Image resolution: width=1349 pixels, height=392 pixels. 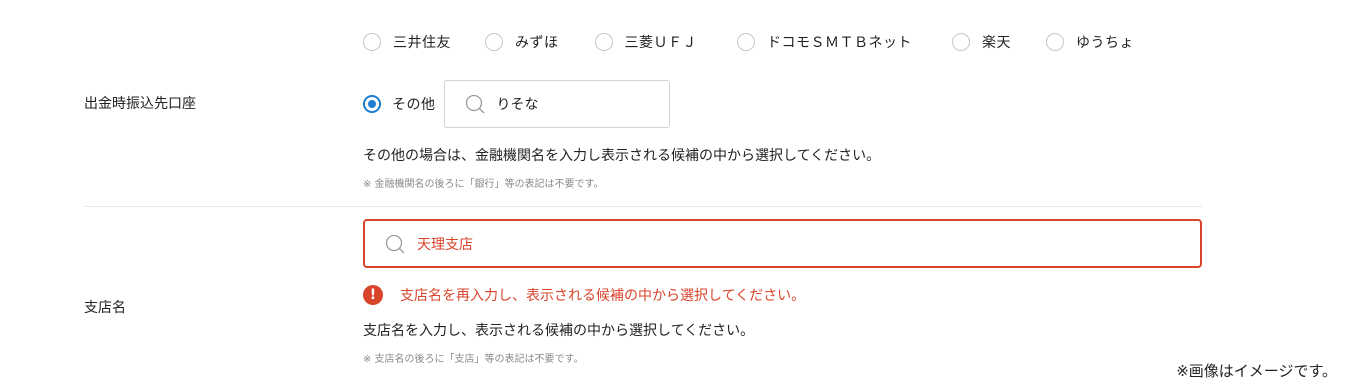 I want to click on other-bank-row: その他 りそな, so click(x=516, y=104).